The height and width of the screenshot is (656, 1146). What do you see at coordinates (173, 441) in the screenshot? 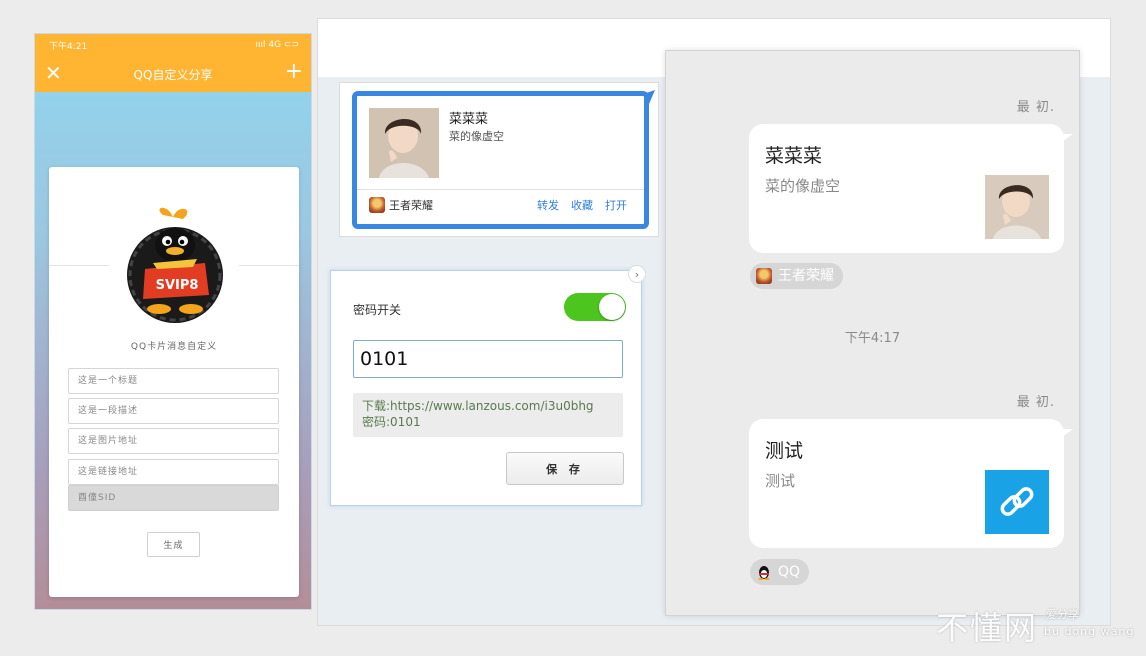
I see `image-url-field: 这是图片地址` at bounding box center [173, 441].